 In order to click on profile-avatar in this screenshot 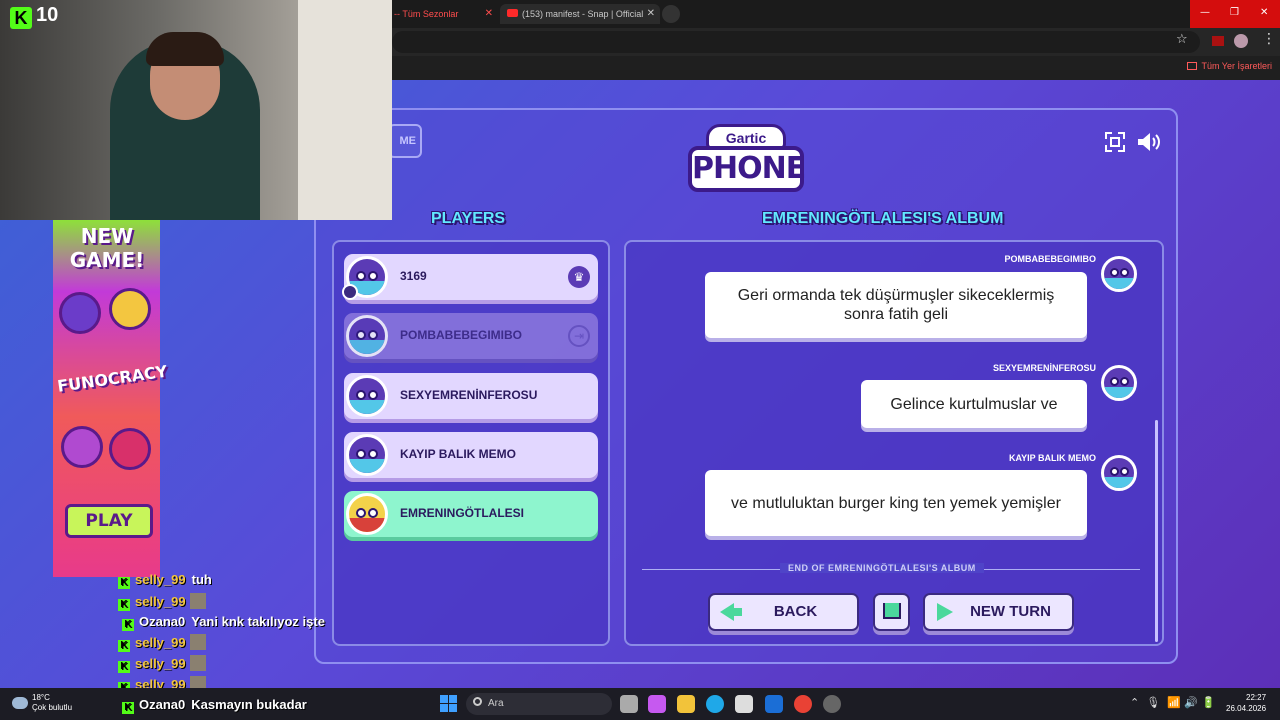, I will do `click(1241, 41)`.